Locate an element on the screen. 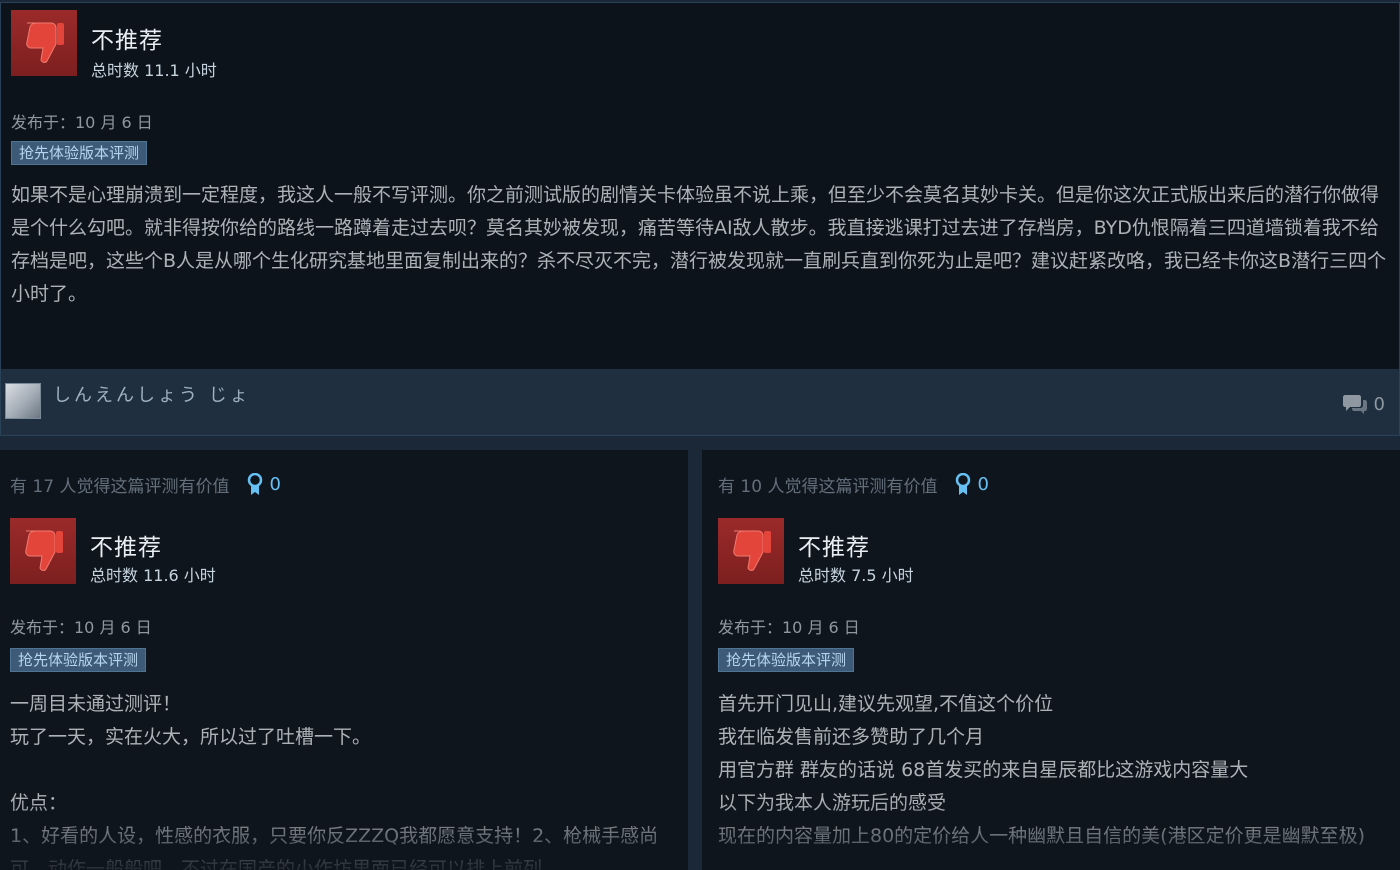 This screenshot has width=1400, height=870. helpful-row: 有 17 人觉得这篇评测有价值 0 is located at coordinates (145, 484).